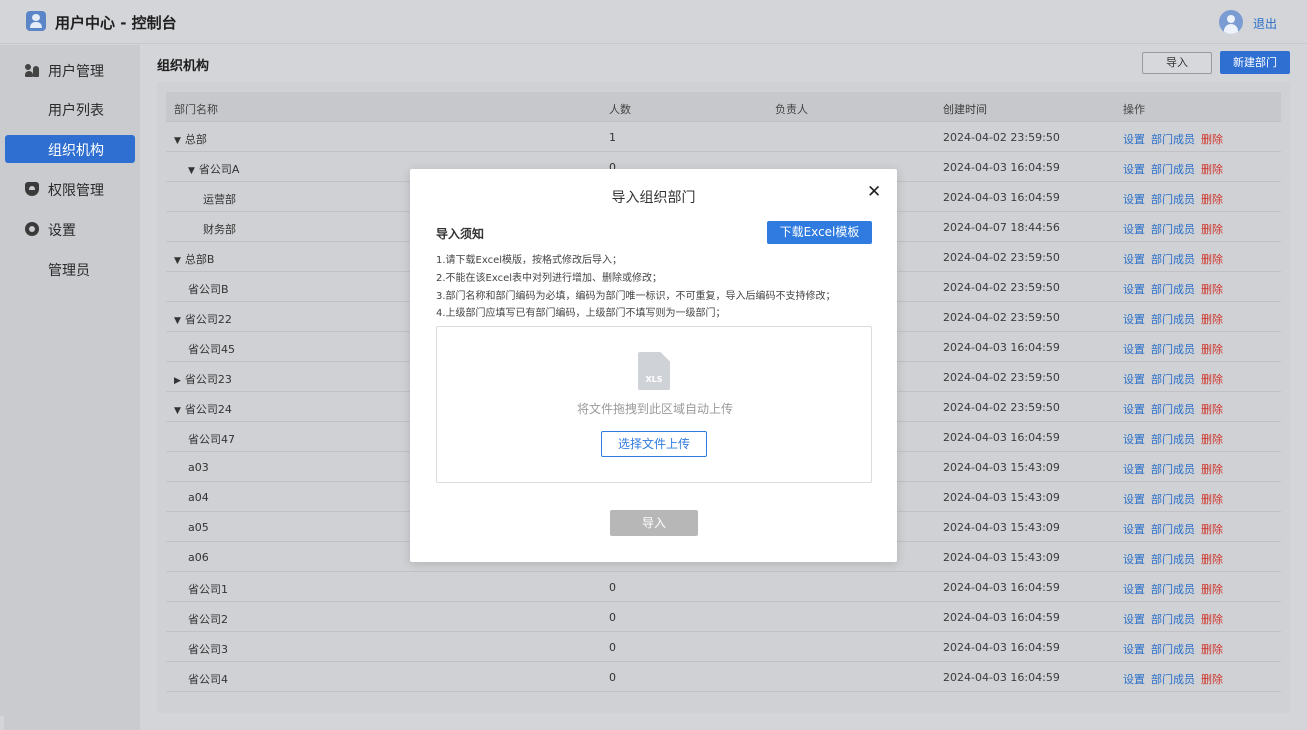  Describe the element at coordinates (198, 557) in the screenshot. I see `department-name: a06` at that location.